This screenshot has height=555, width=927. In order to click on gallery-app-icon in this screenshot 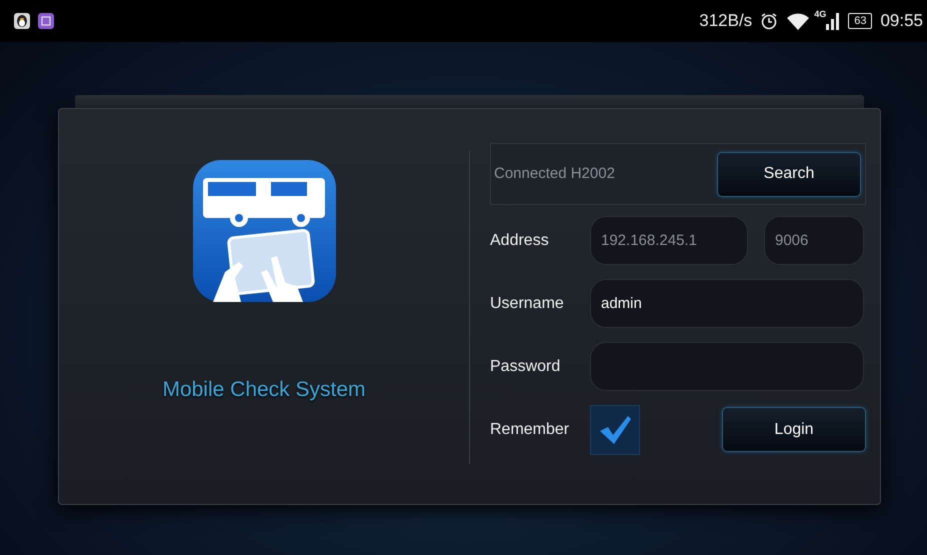, I will do `click(46, 21)`.